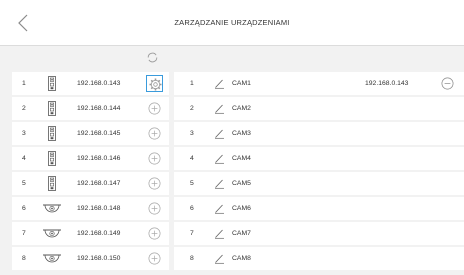 This screenshot has height=275, width=464. What do you see at coordinates (319, 233) in the screenshot?
I see `camera-row: 7 CAM7` at bounding box center [319, 233].